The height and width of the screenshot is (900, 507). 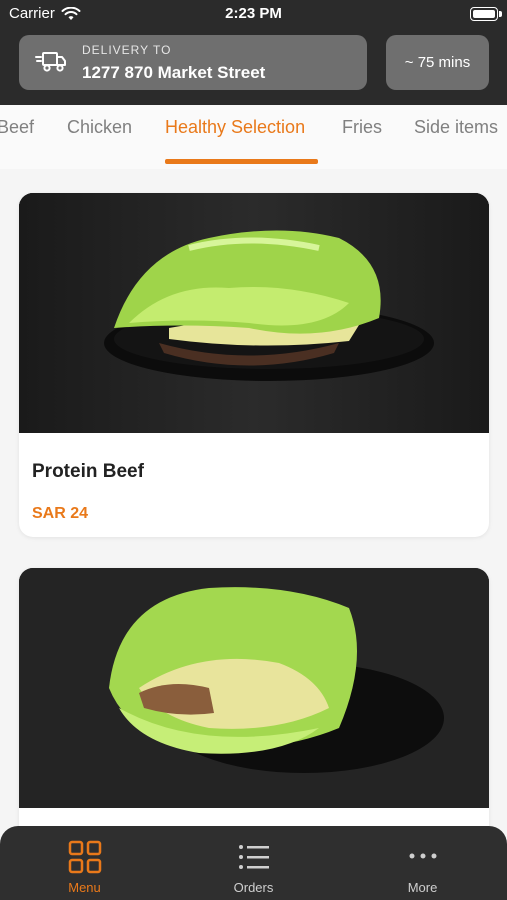 What do you see at coordinates (84, 857) in the screenshot?
I see `grid-icon` at bounding box center [84, 857].